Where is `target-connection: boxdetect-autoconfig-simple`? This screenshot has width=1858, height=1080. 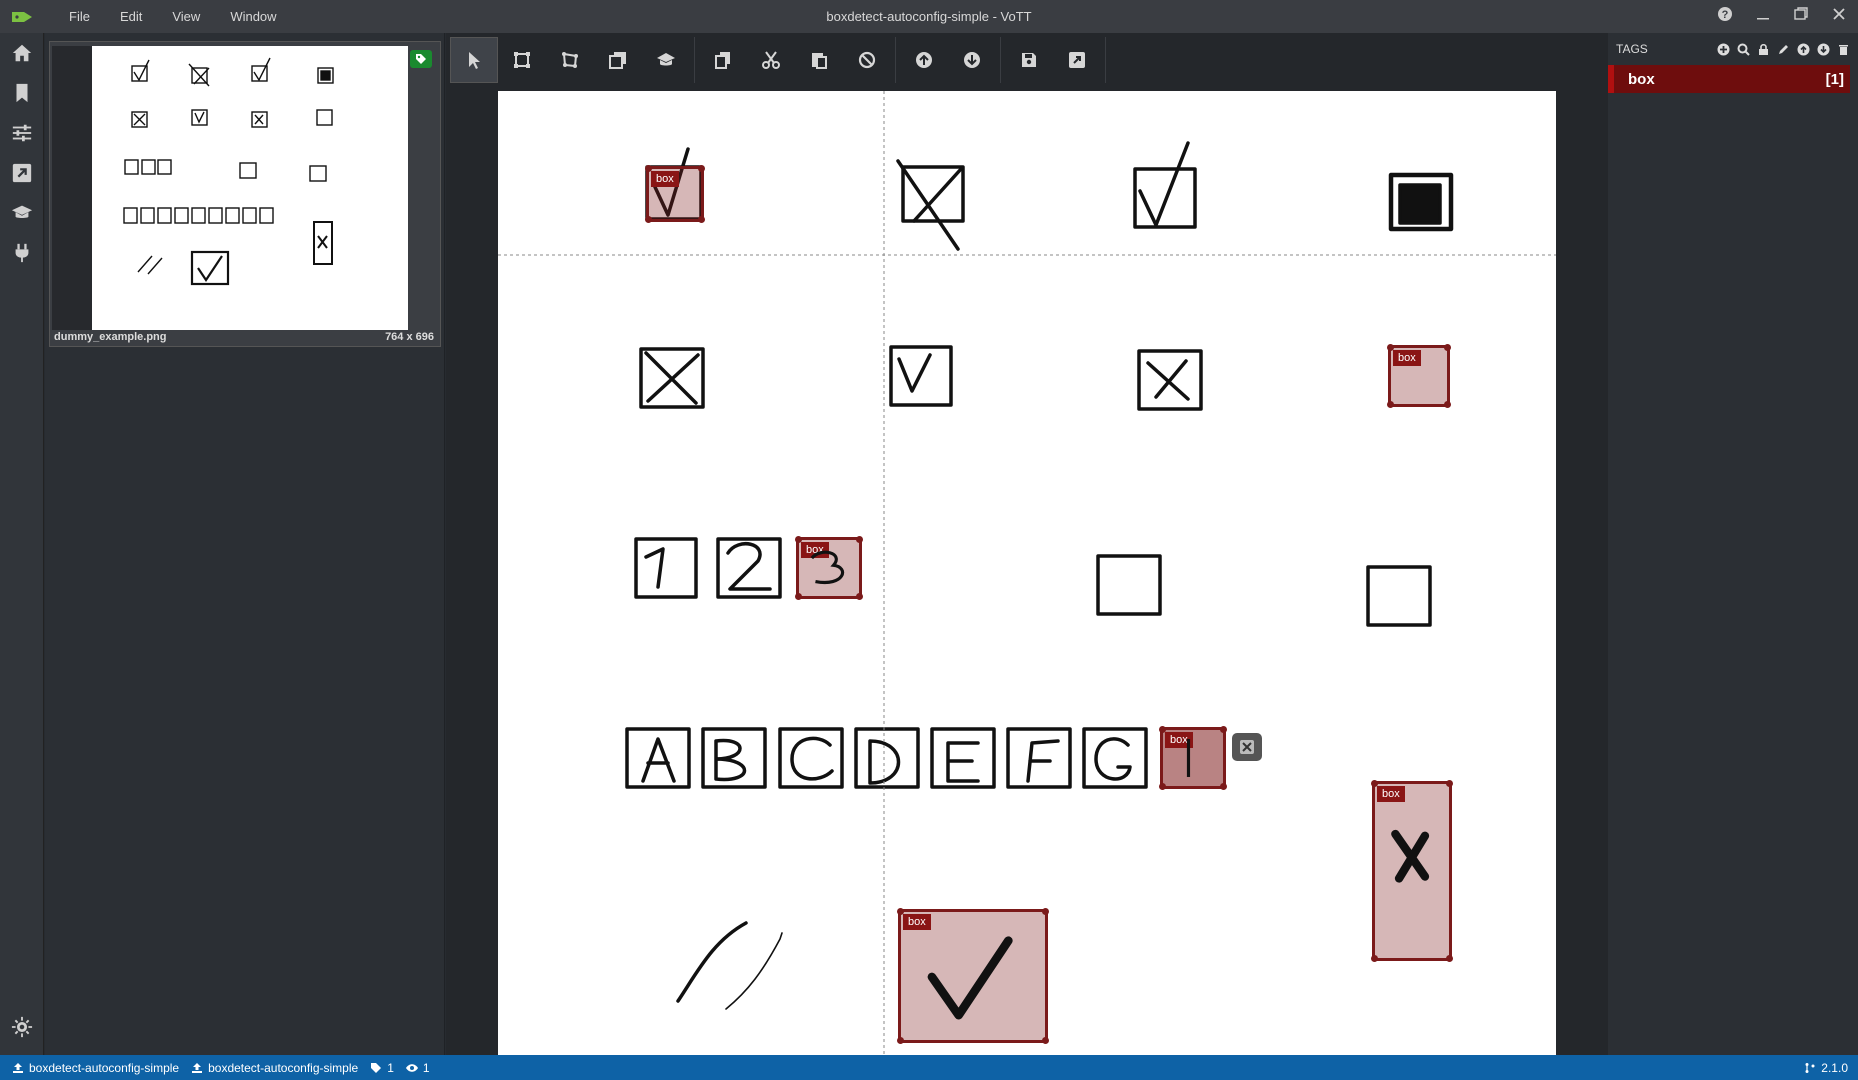 target-connection: boxdetect-autoconfig-simple is located at coordinates (274, 1068).